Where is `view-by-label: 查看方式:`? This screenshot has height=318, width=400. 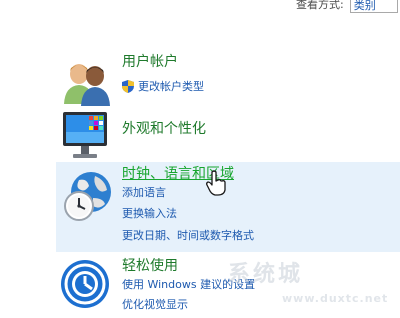 view-by-label: 查看方式: is located at coordinates (320, 5).